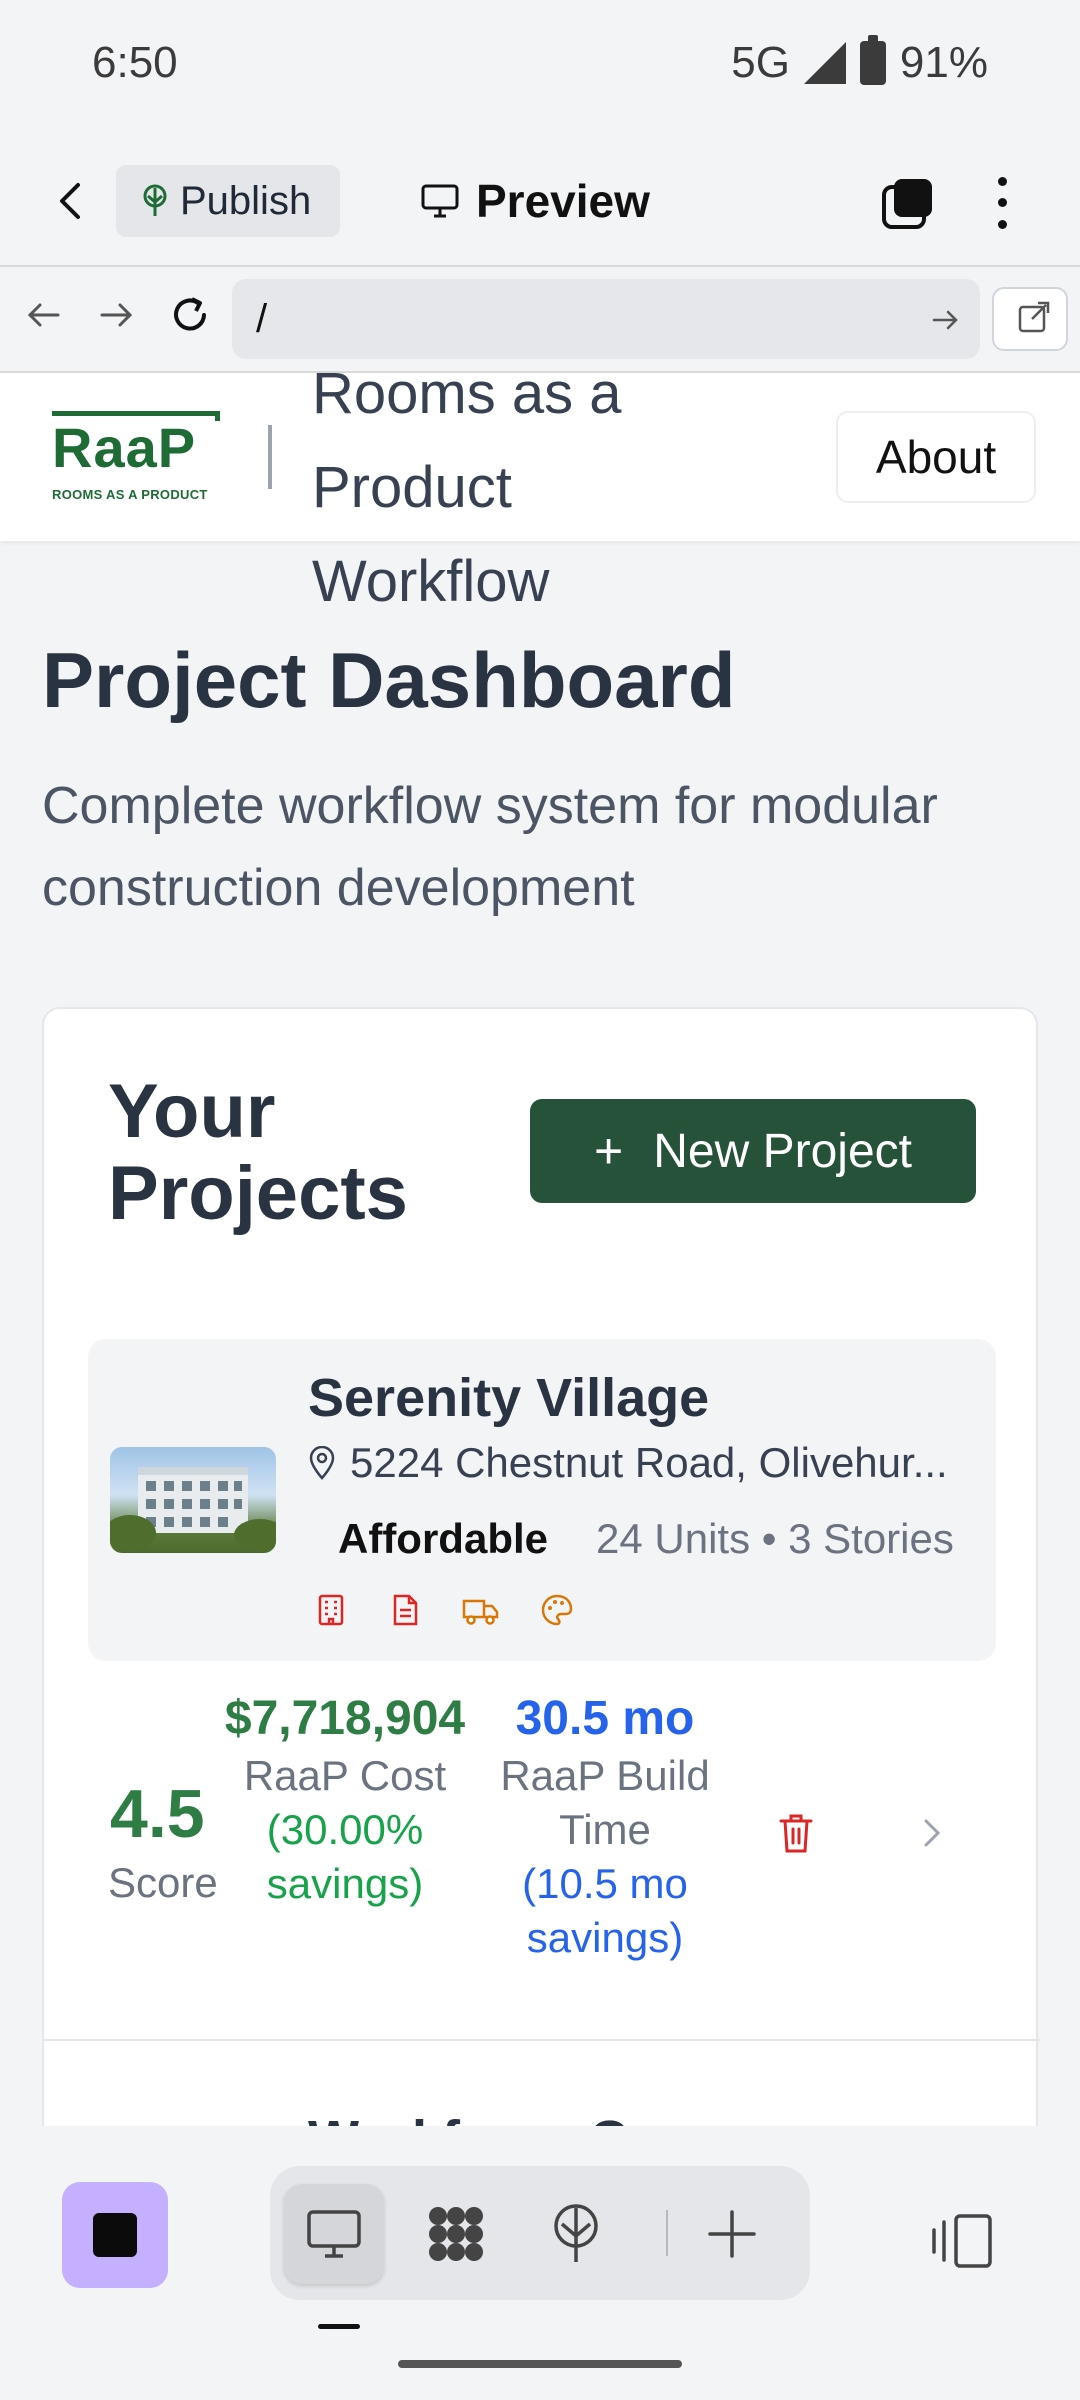  I want to click on grid-view-button, so click(456, 2234).